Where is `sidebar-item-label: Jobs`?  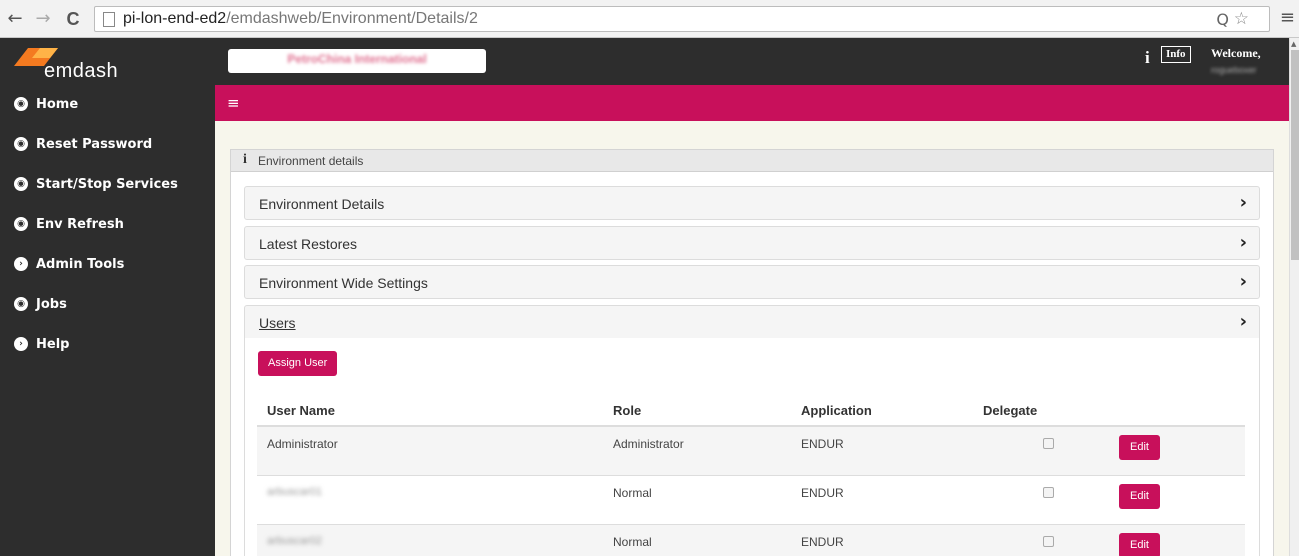 sidebar-item-label: Jobs is located at coordinates (51, 304).